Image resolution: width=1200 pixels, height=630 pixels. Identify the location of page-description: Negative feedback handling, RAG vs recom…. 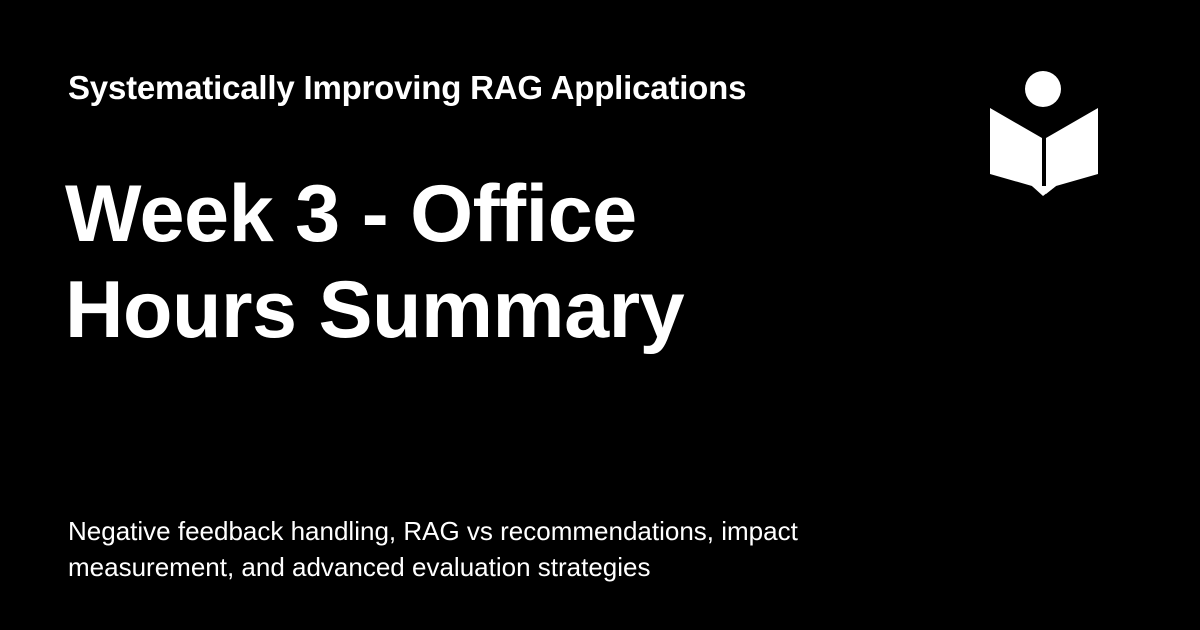
(433, 549).